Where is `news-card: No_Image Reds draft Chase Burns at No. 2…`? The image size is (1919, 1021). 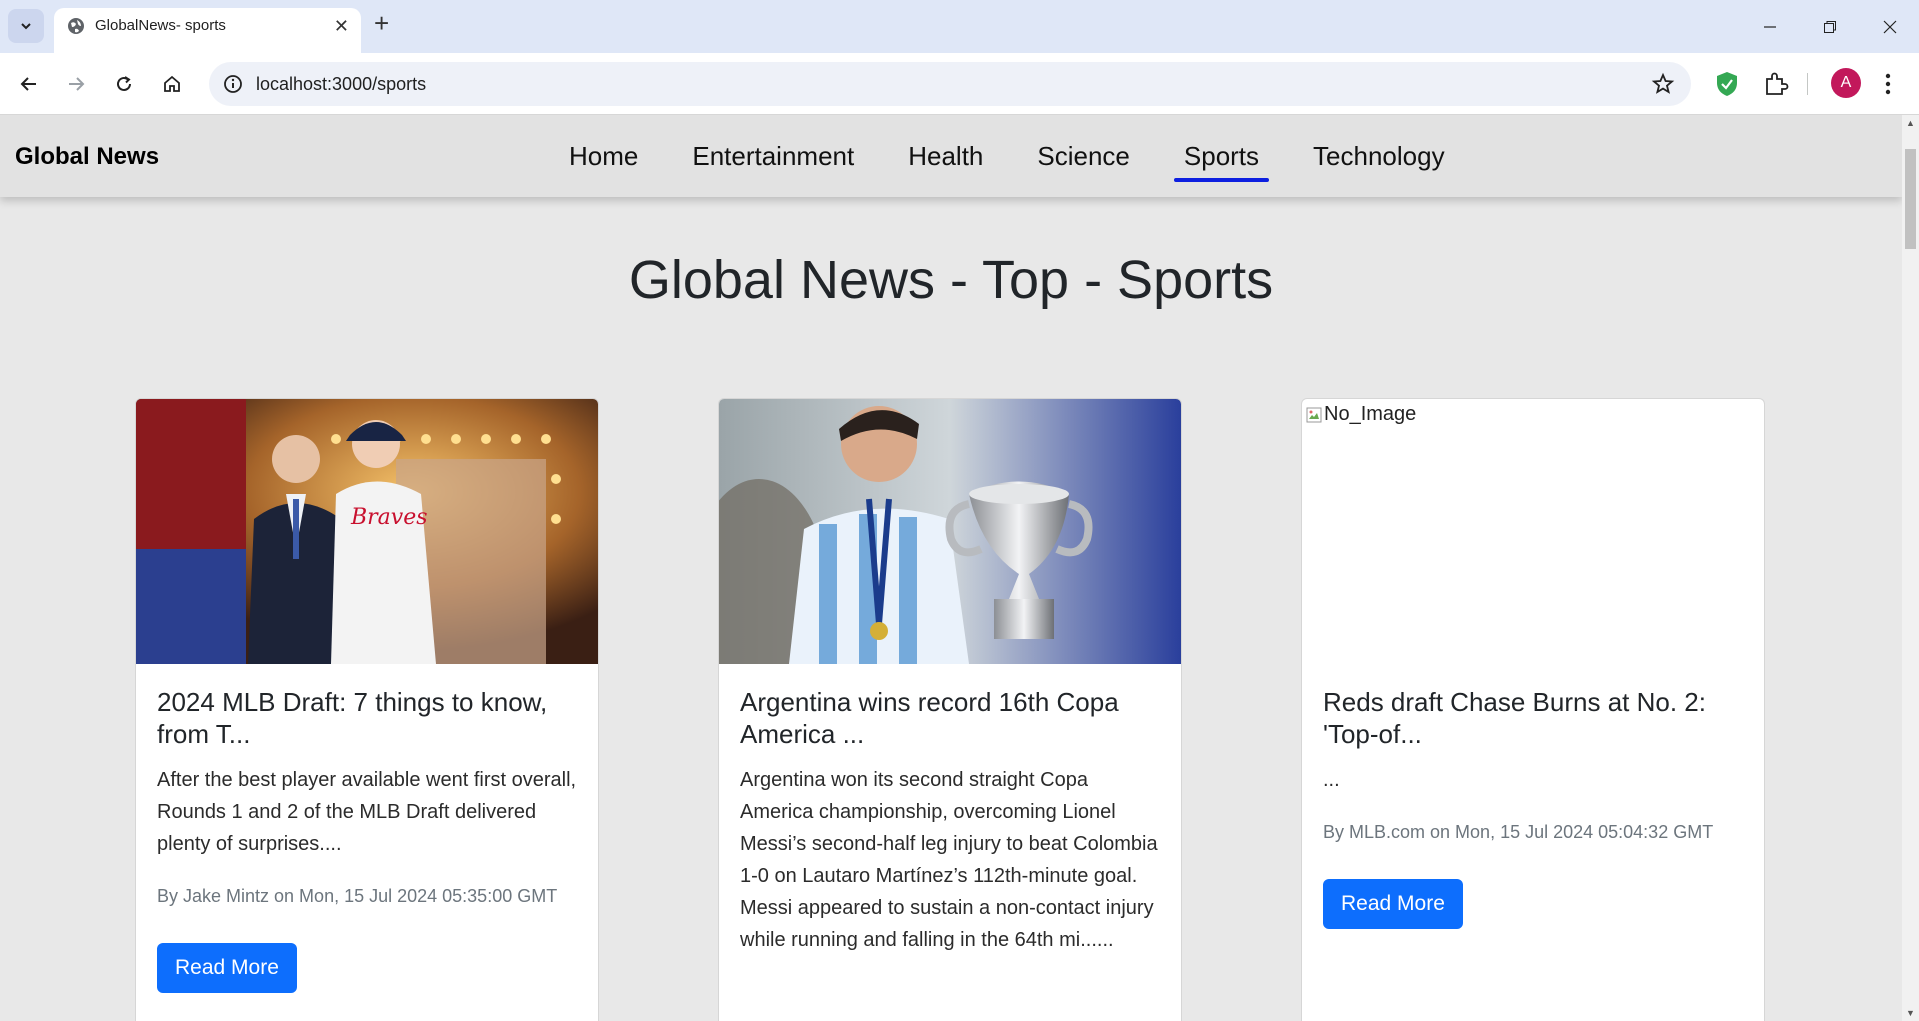 news-card: No_Image Reds draft Chase Burns at No. 2… is located at coordinates (1533, 709).